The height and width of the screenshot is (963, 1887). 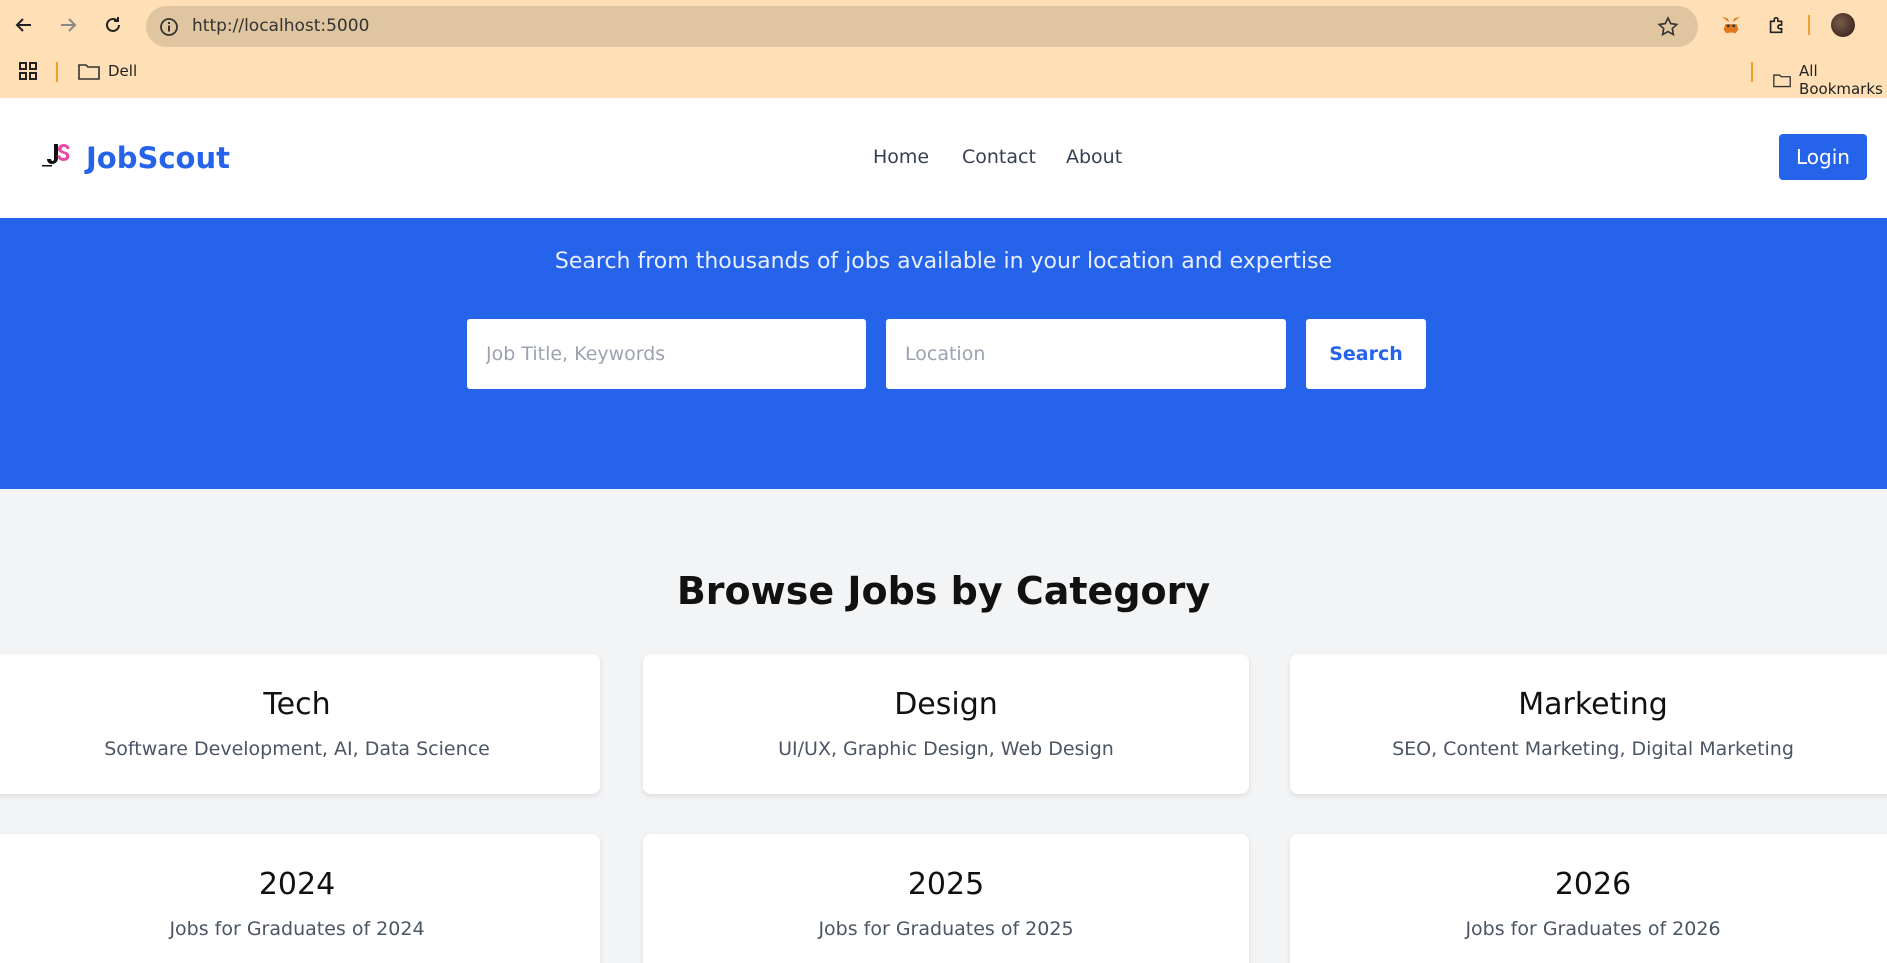 I want to click on category-description: Jobs for Graduates of 2025, so click(x=946, y=929).